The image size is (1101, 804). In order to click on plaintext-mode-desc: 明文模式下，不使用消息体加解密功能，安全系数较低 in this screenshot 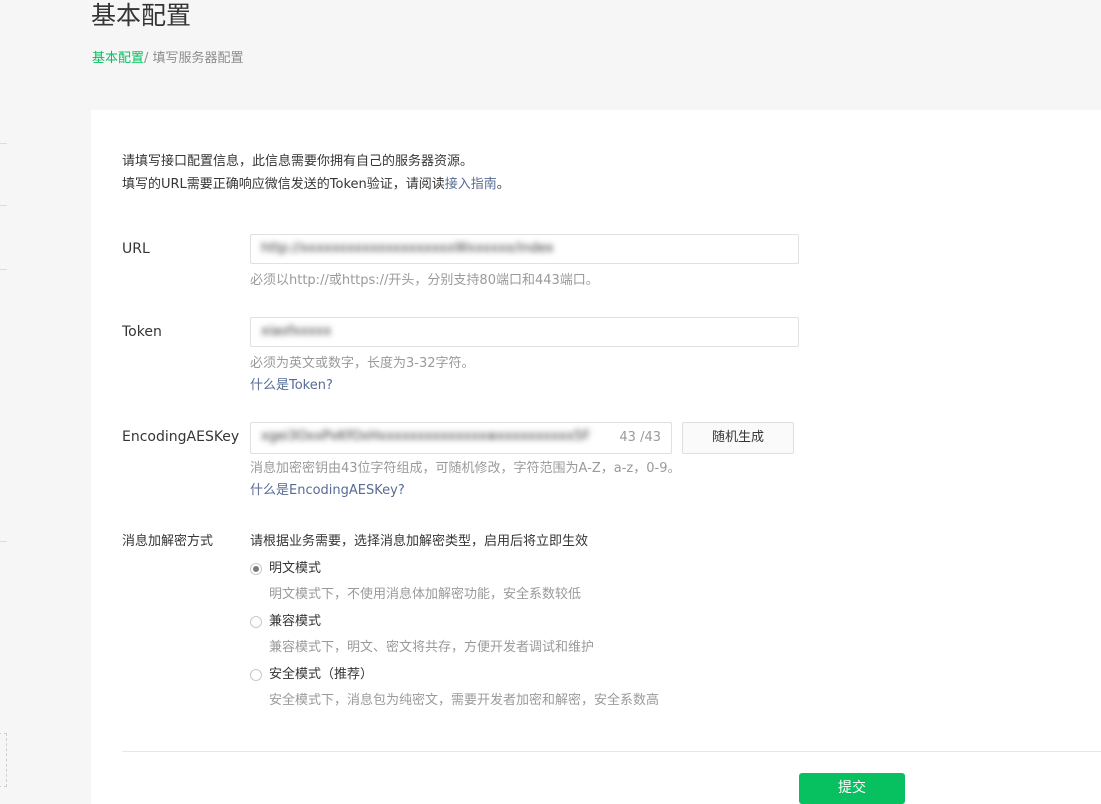, I will do `click(425, 594)`.